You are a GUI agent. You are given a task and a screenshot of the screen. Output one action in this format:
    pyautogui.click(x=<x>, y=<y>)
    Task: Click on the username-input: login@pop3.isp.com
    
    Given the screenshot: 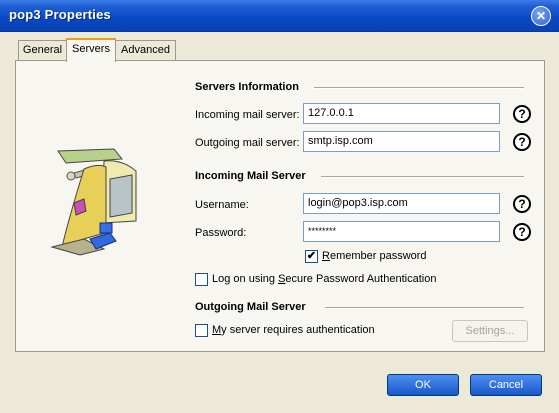 What is the action you would take?
    pyautogui.click(x=401, y=203)
    